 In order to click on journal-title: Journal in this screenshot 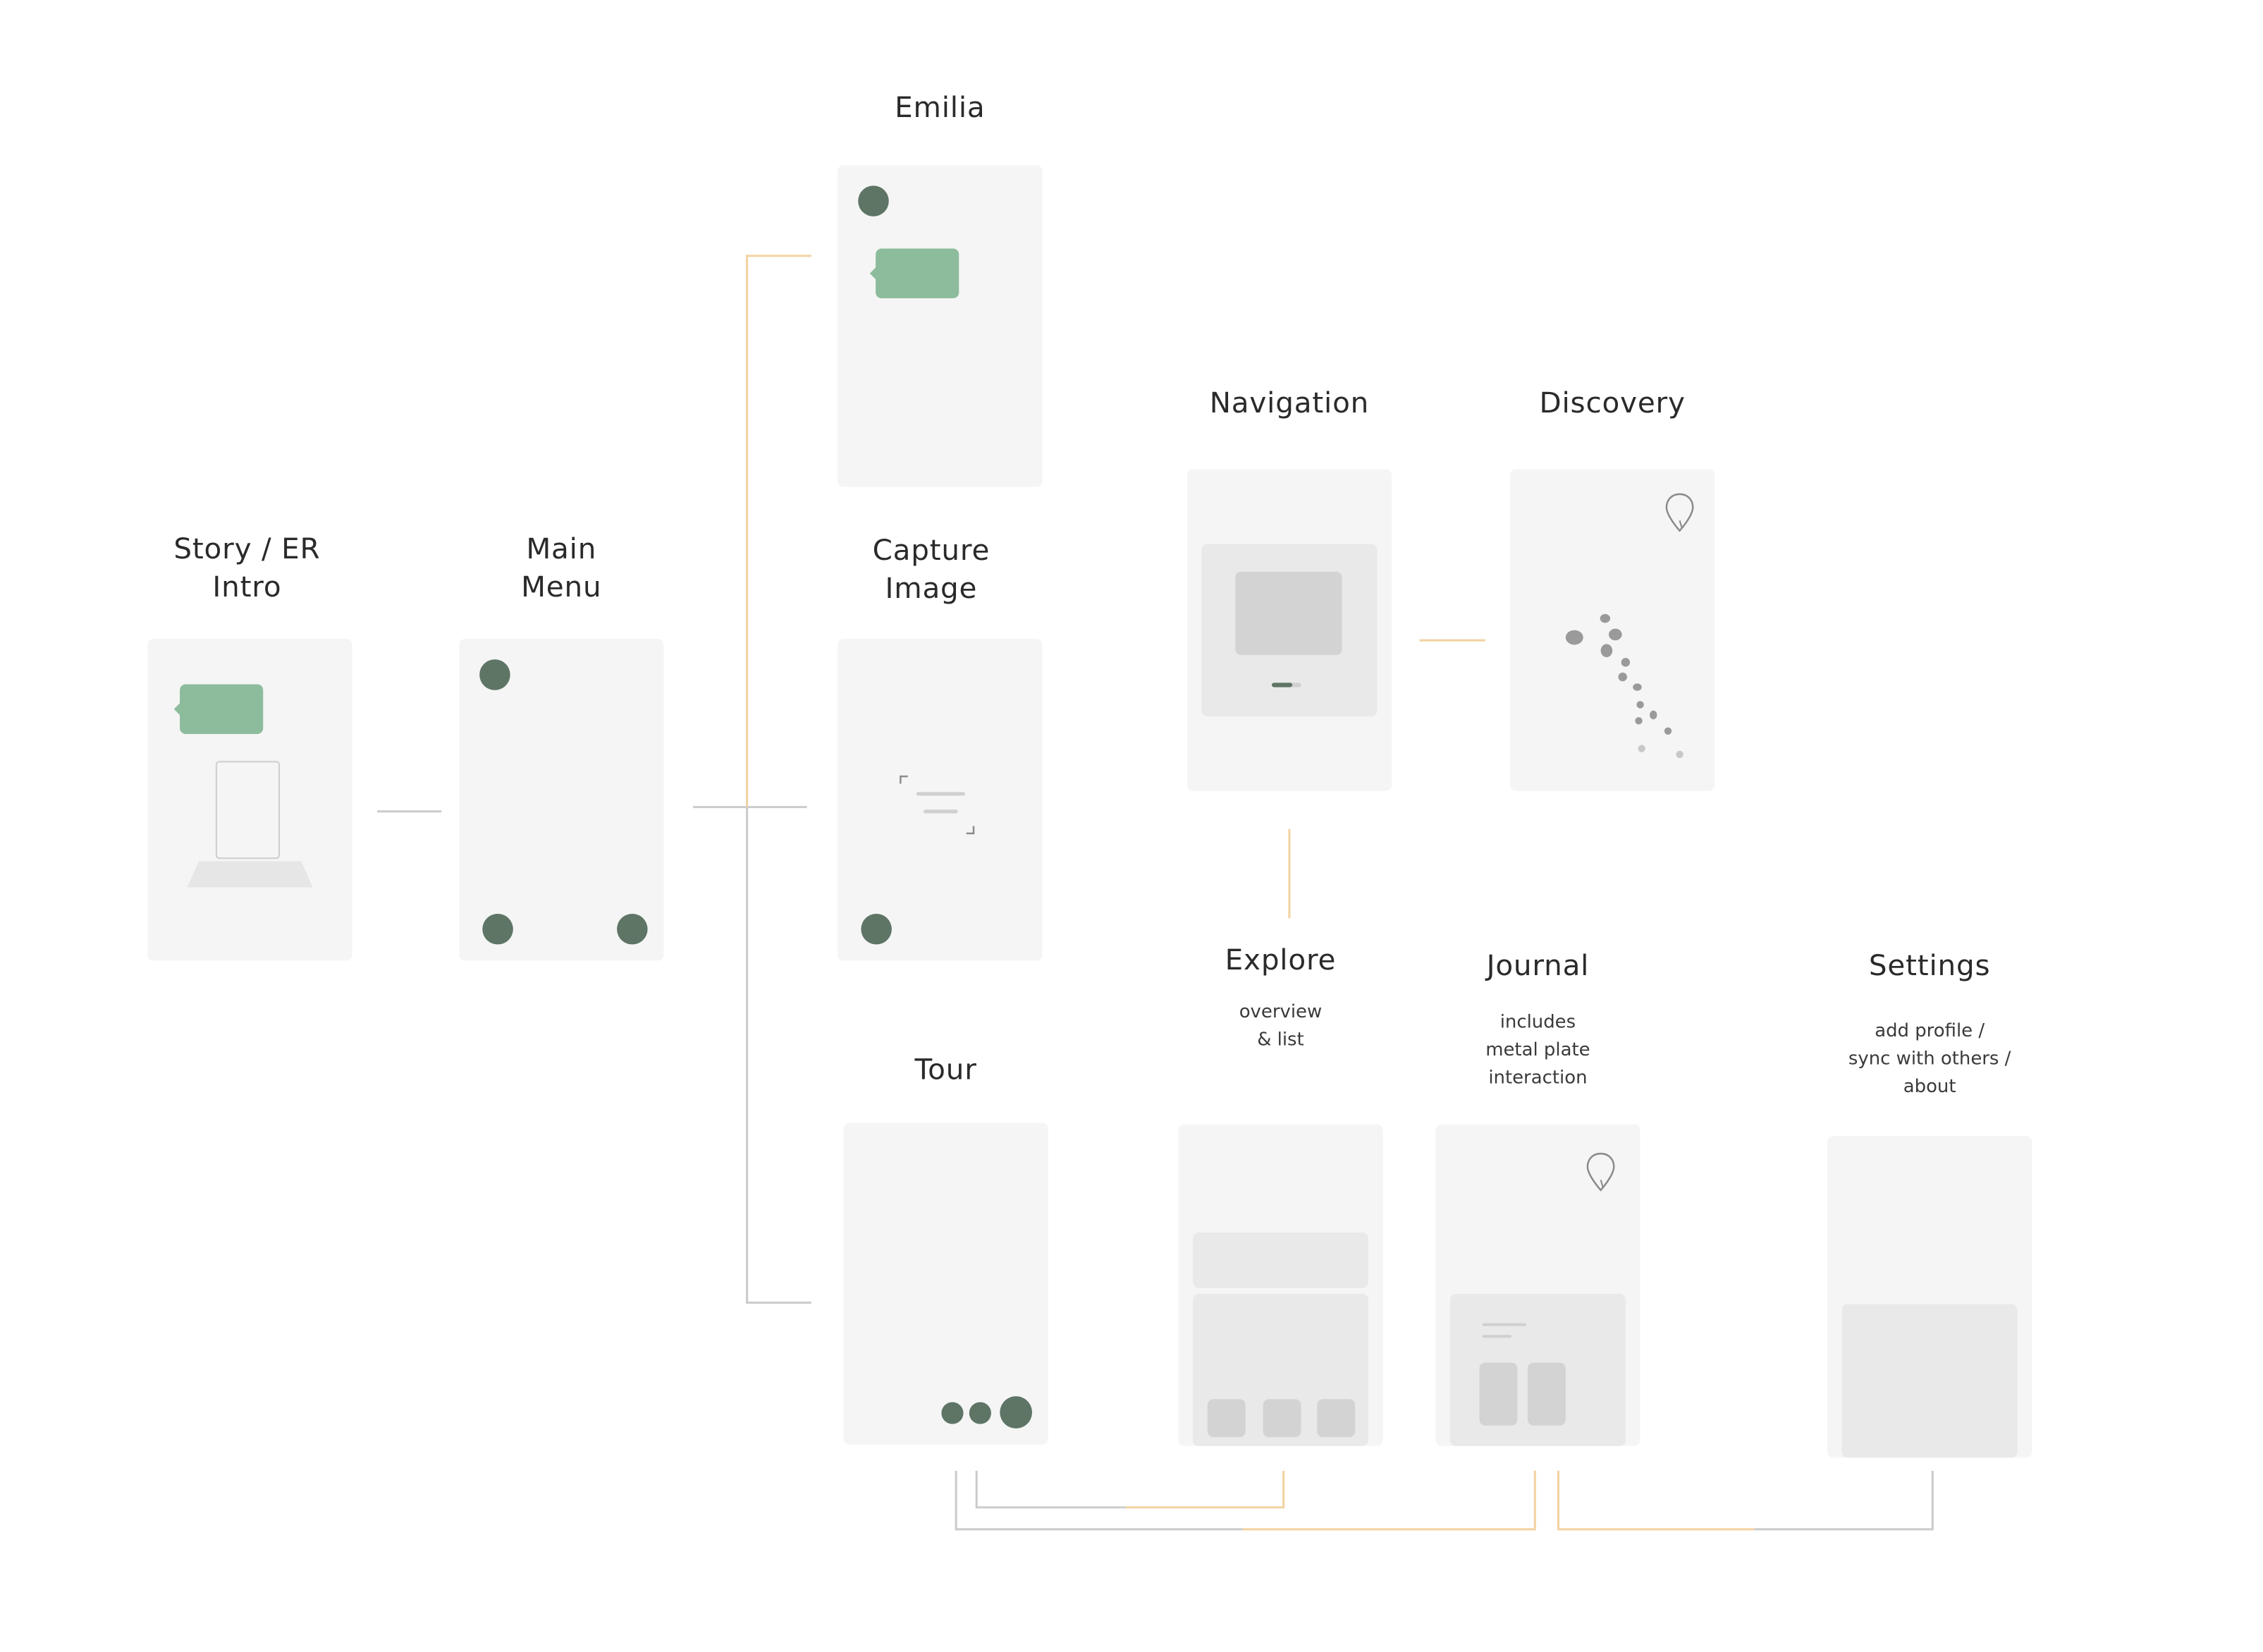, I will do `click(1538, 966)`.